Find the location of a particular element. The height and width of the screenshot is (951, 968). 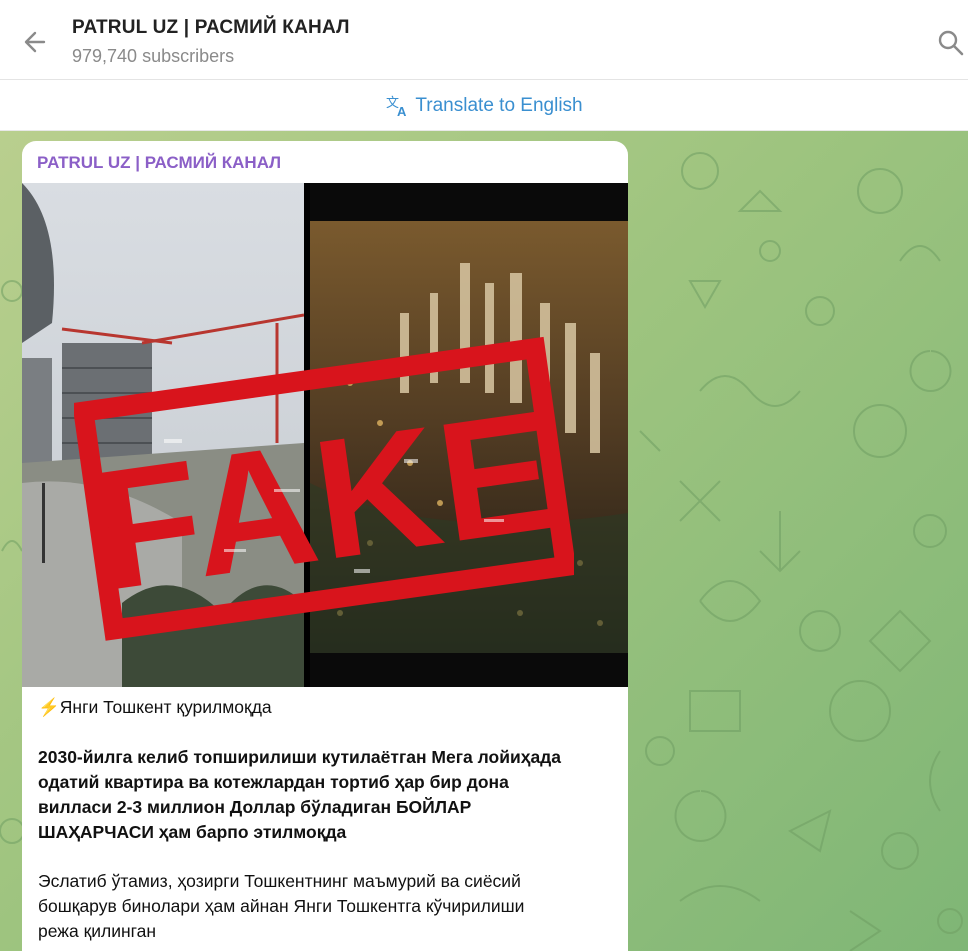

search-button is located at coordinates (951, 43).